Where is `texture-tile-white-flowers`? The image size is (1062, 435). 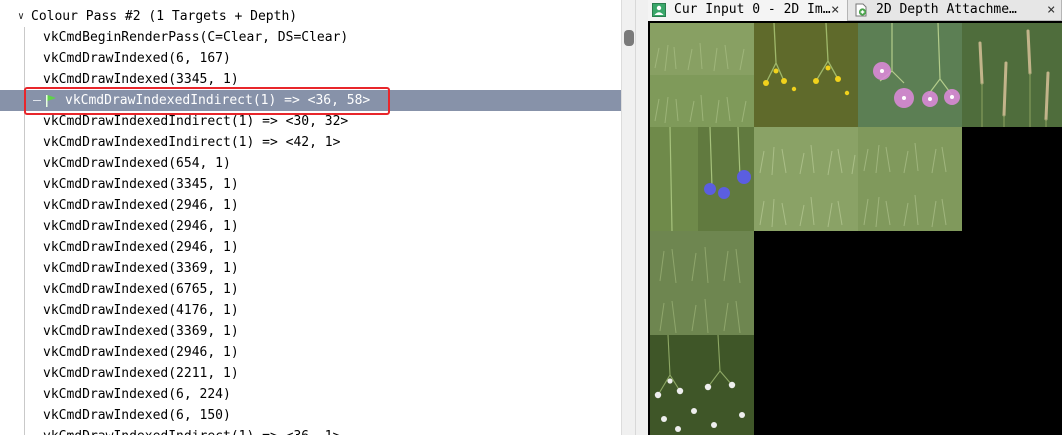 texture-tile-white-flowers is located at coordinates (702, 385).